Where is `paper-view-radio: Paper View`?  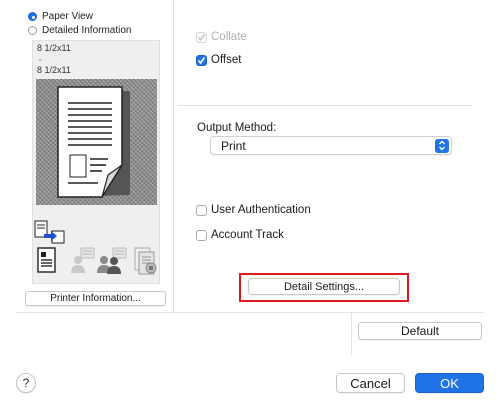
paper-view-radio: Paper View is located at coordinates (60, 16).